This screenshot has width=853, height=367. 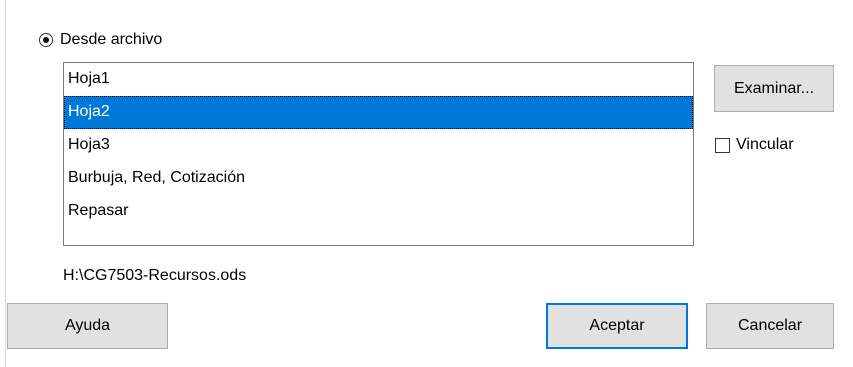 What do you see at coordinates (155, 275) in the screenshot?
I see `file-path-label: H:\CG7503-Recursos.ods` at bounding box center [155, 275].